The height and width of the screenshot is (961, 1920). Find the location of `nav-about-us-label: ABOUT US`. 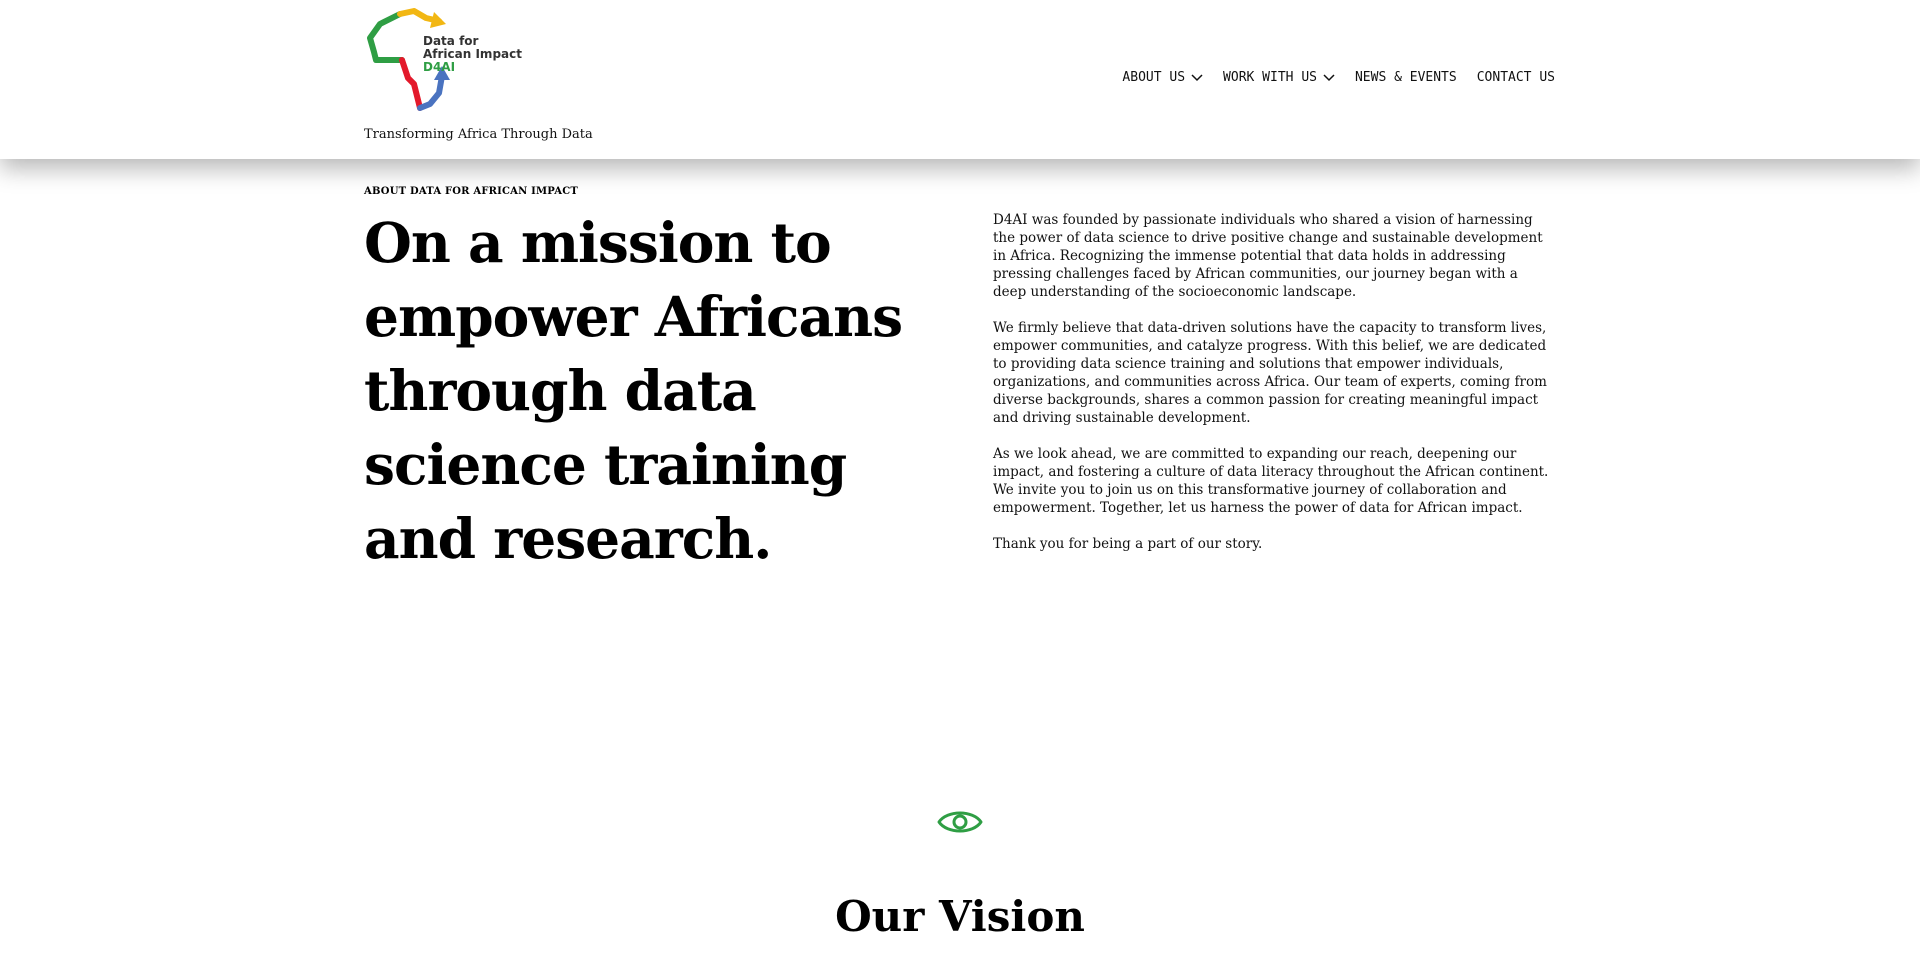

nav-about-us-label: ABOUT US is located at coordinates (1154, 77).